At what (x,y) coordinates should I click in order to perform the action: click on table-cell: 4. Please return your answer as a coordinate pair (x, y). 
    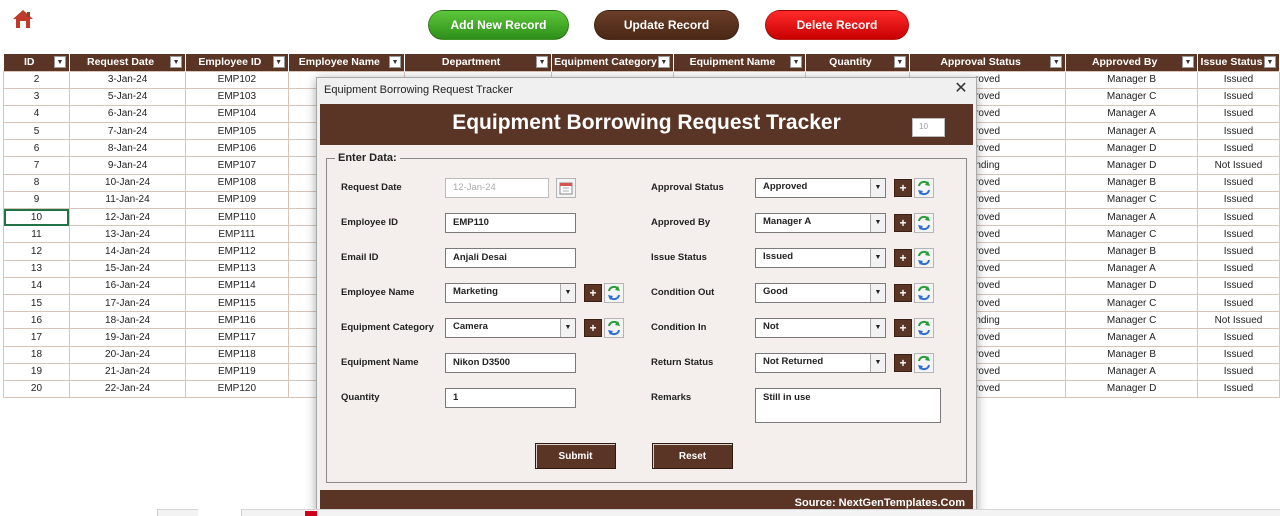
    Looking at the image, I should click on (36, 114).